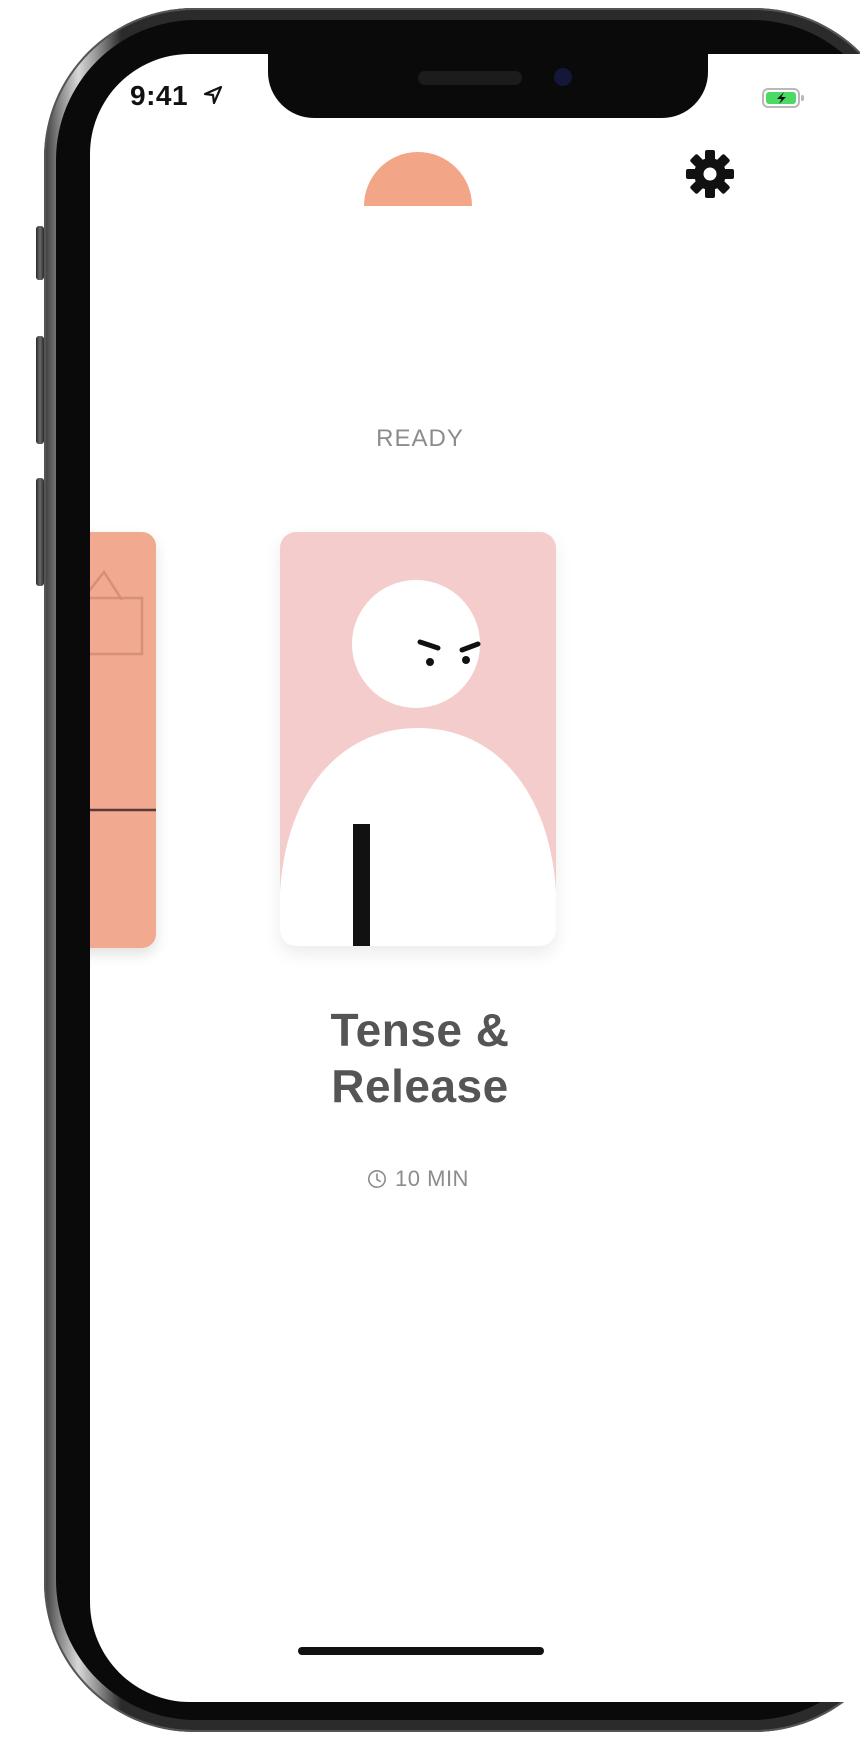 This screenshot has height=1738, width=860. I want to click on notch, so click(488, 86).